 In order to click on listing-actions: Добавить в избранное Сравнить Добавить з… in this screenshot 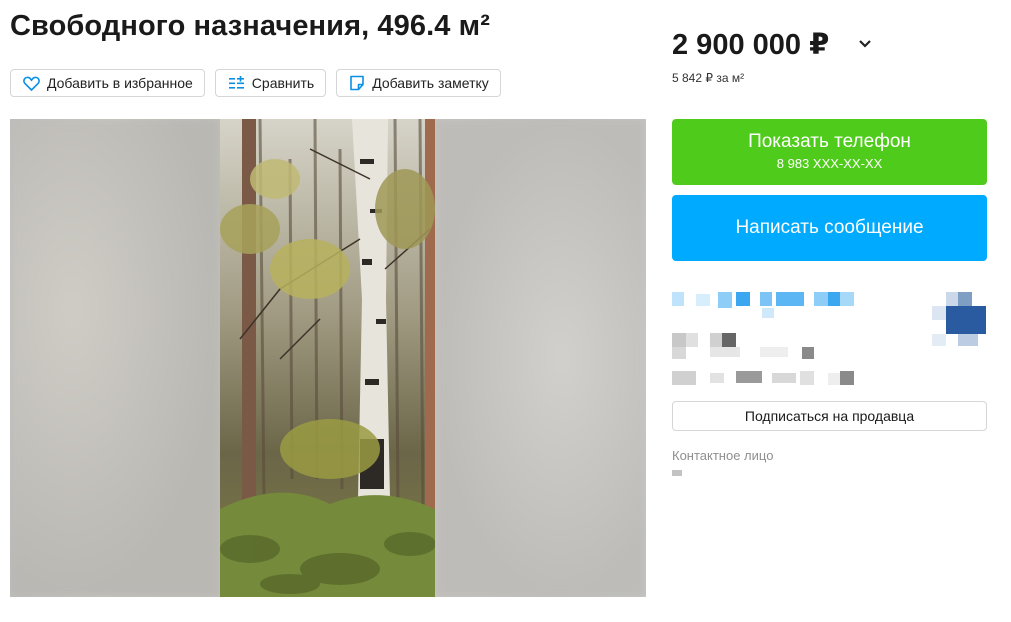, I will do `click(255, 83)`.